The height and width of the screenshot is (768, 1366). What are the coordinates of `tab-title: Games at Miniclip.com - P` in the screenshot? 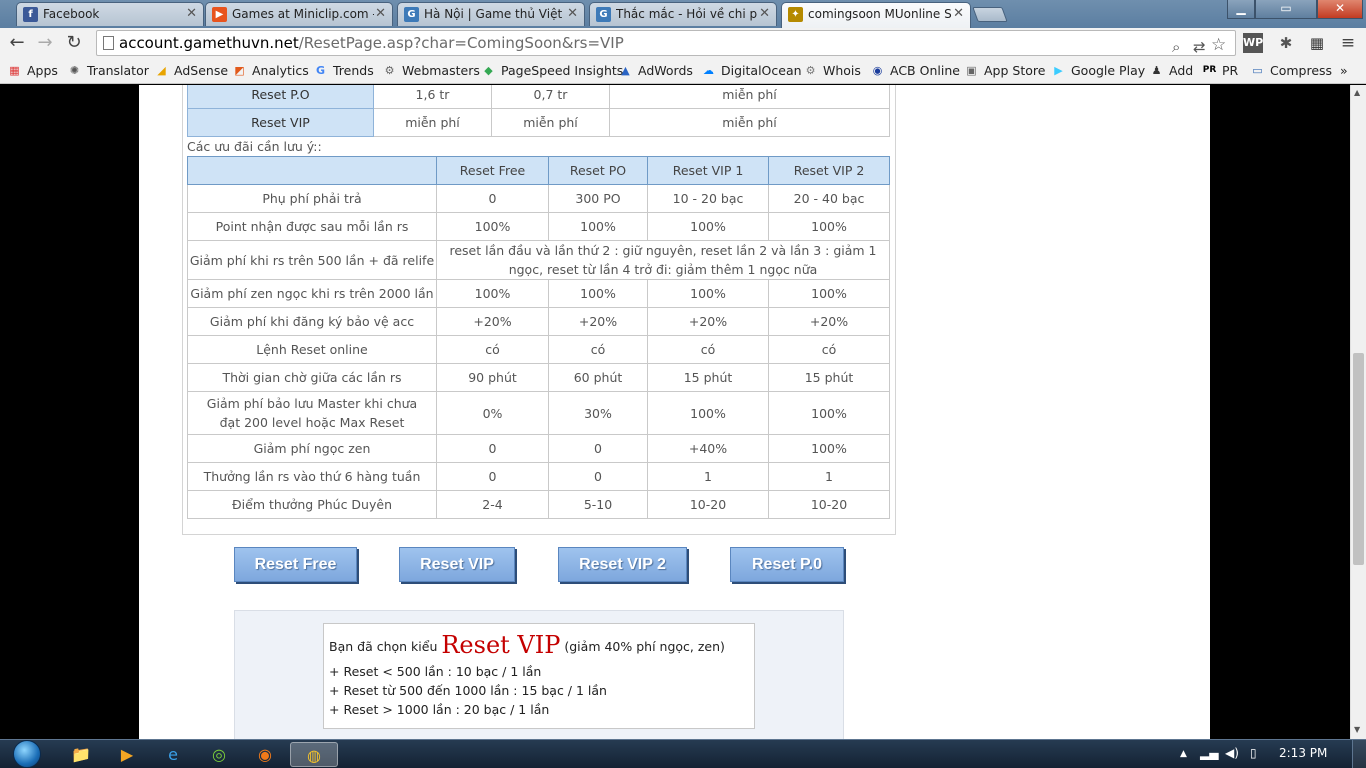 It's located at (303, 14).